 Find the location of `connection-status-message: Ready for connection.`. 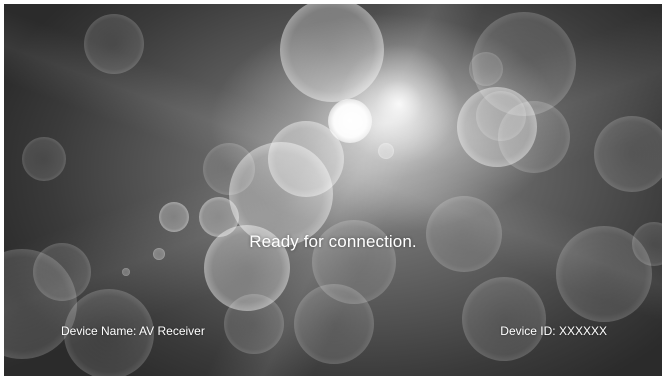

connection-status-message: Ready for connection. is located at coordinates (333, 241).